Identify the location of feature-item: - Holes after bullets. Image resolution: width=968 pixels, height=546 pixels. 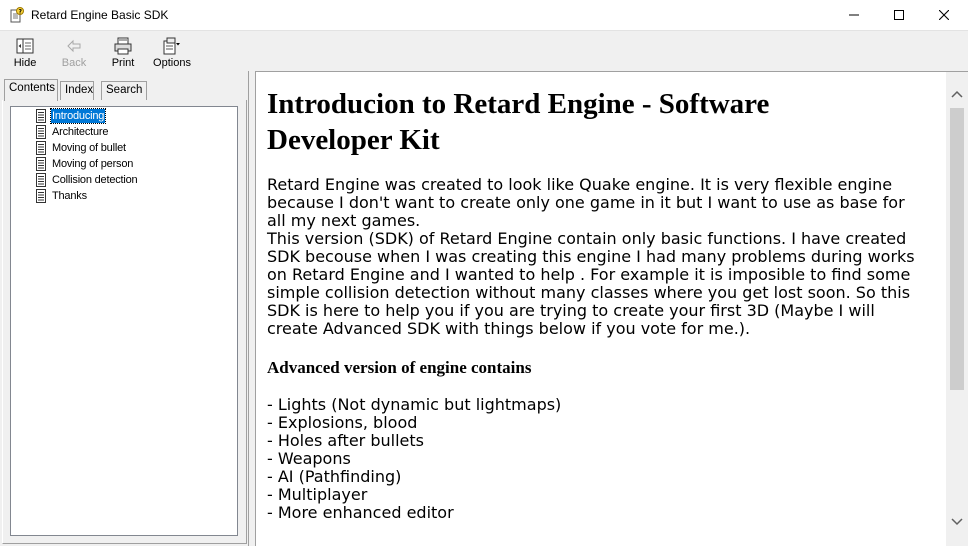
(345, 440).